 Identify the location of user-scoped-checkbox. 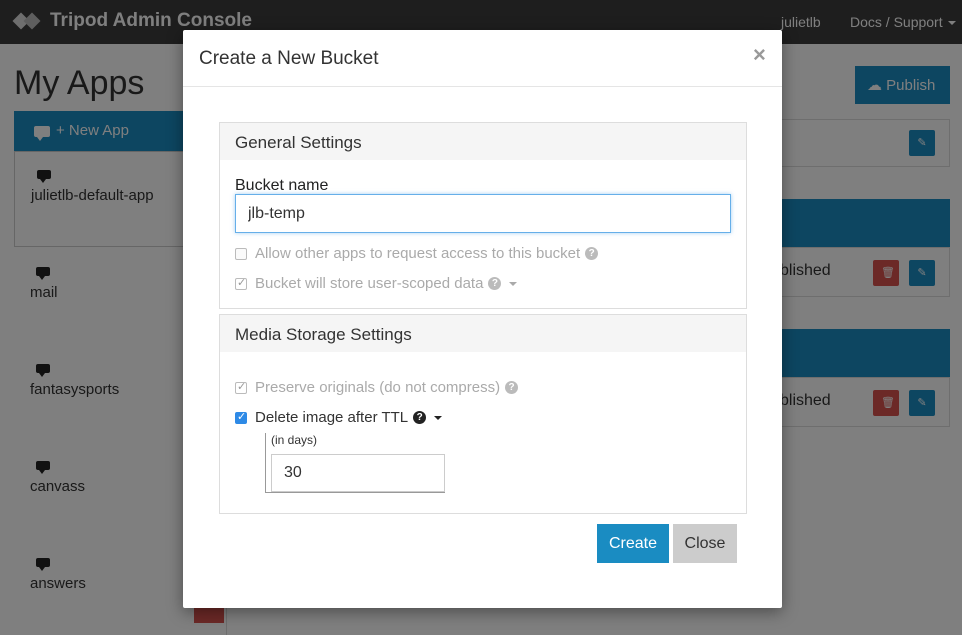
(241, 283).